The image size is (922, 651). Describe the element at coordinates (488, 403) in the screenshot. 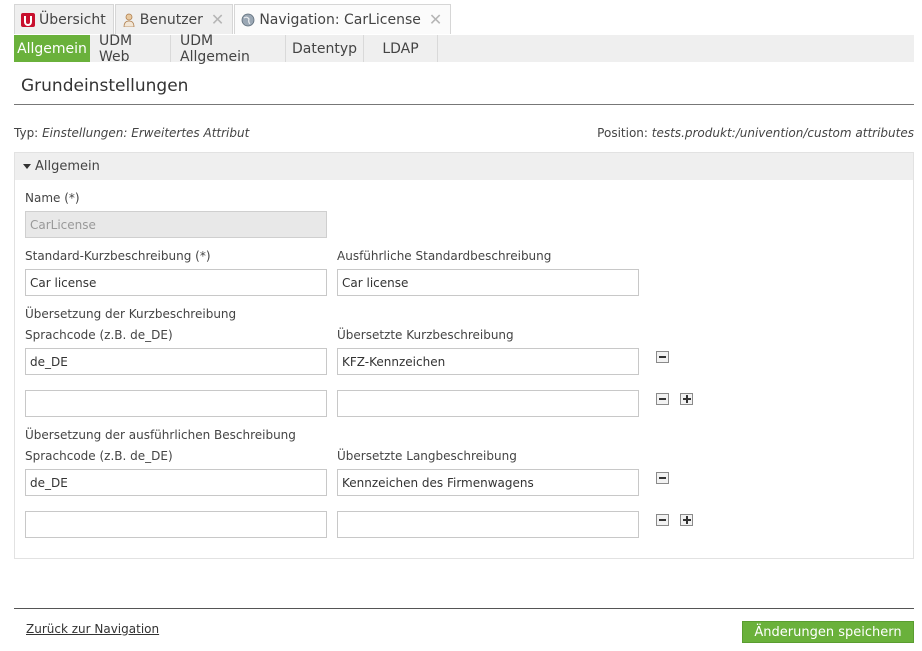

I see `short-trans-text-field` at that location.